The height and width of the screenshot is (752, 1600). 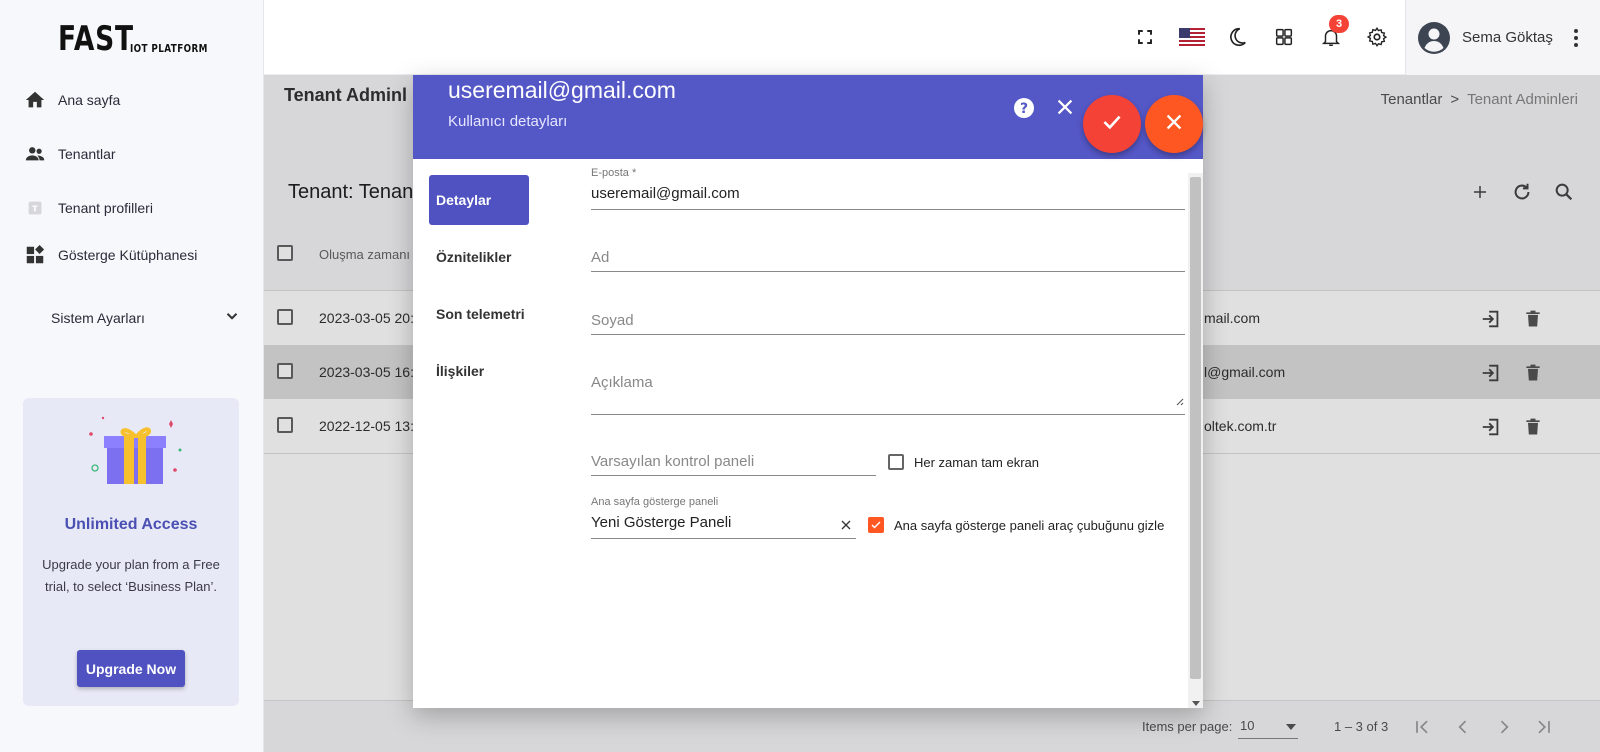 I want to click on always-fullscreen-checkbox: Her zaman tam ekran, so click(x=963, y=462).